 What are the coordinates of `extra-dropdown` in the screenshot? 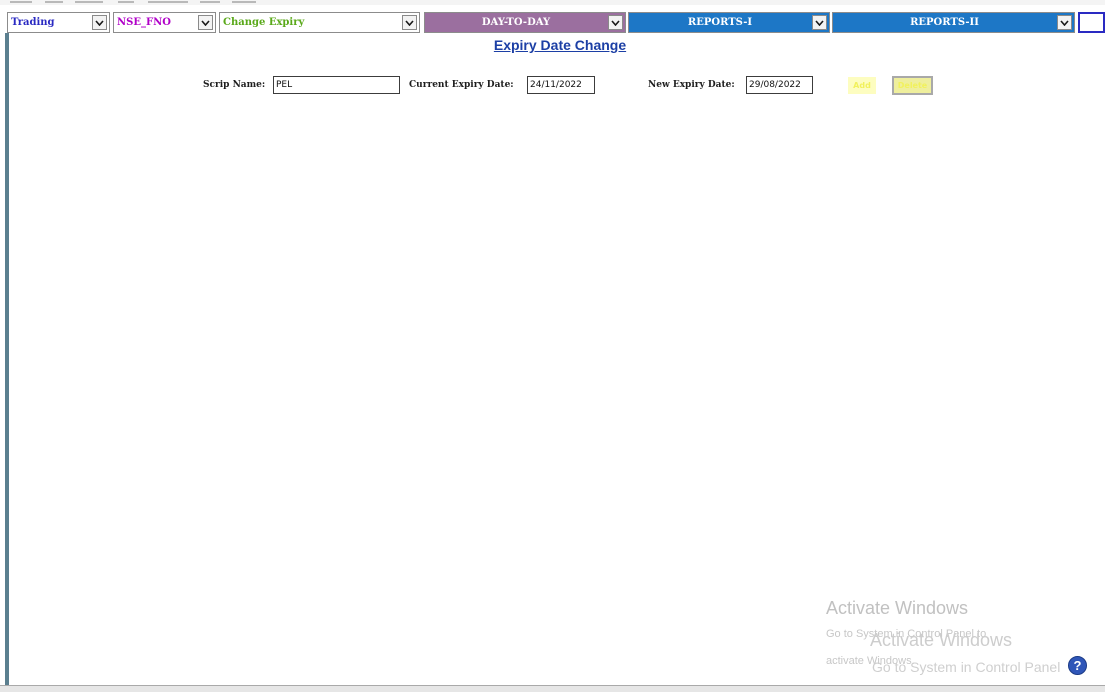 It's located at (1091, 22).